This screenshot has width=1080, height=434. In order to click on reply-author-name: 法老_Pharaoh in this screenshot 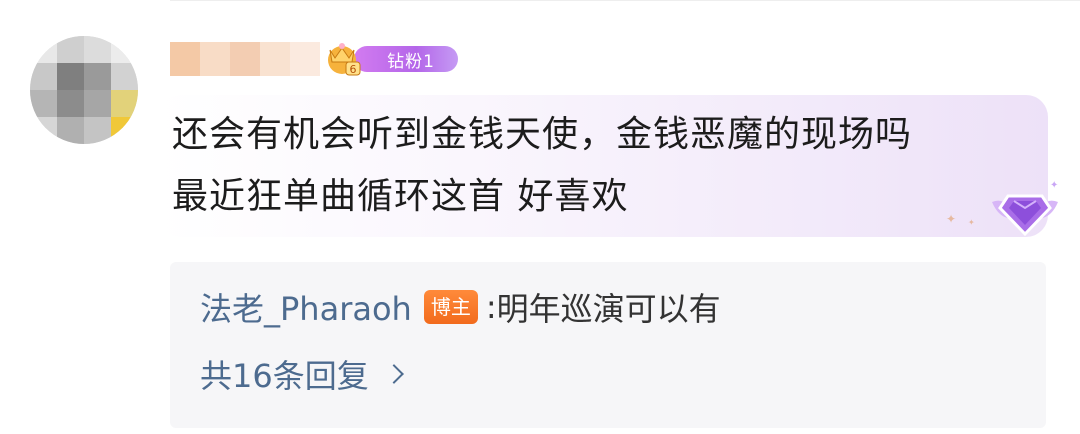, I will do `click(306, 307)`.